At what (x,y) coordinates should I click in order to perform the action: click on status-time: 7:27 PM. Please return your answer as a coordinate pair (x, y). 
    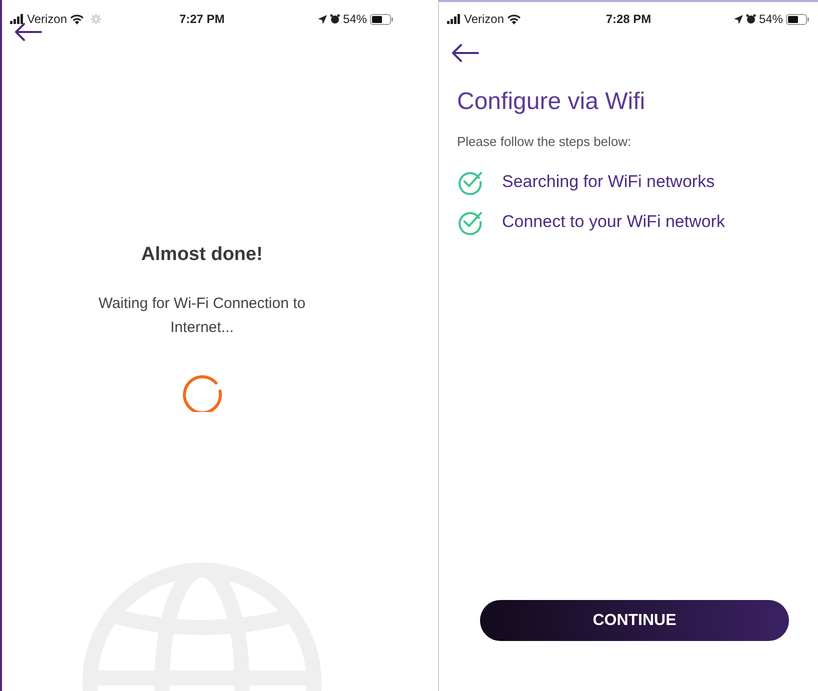
    Looking at the image, I should click on (202, 19).